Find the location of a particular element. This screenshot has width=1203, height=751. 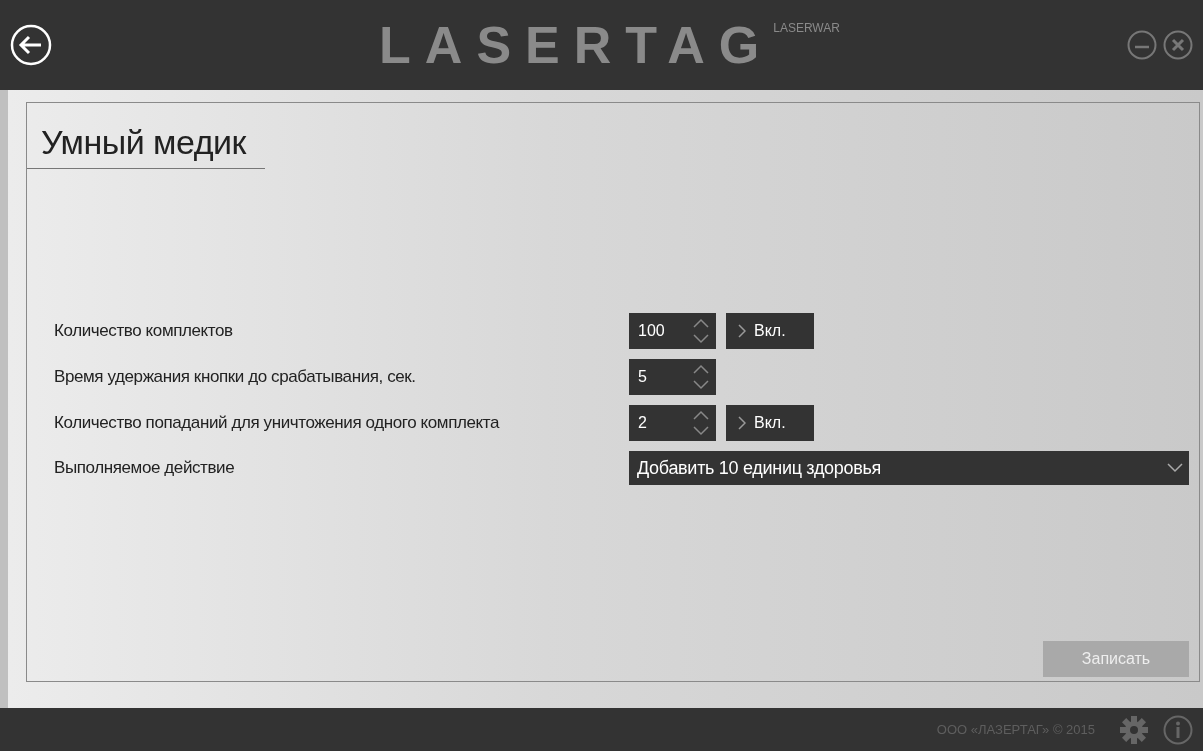

setting-label: Выполняемое действие is located at coordinates (145, 468).